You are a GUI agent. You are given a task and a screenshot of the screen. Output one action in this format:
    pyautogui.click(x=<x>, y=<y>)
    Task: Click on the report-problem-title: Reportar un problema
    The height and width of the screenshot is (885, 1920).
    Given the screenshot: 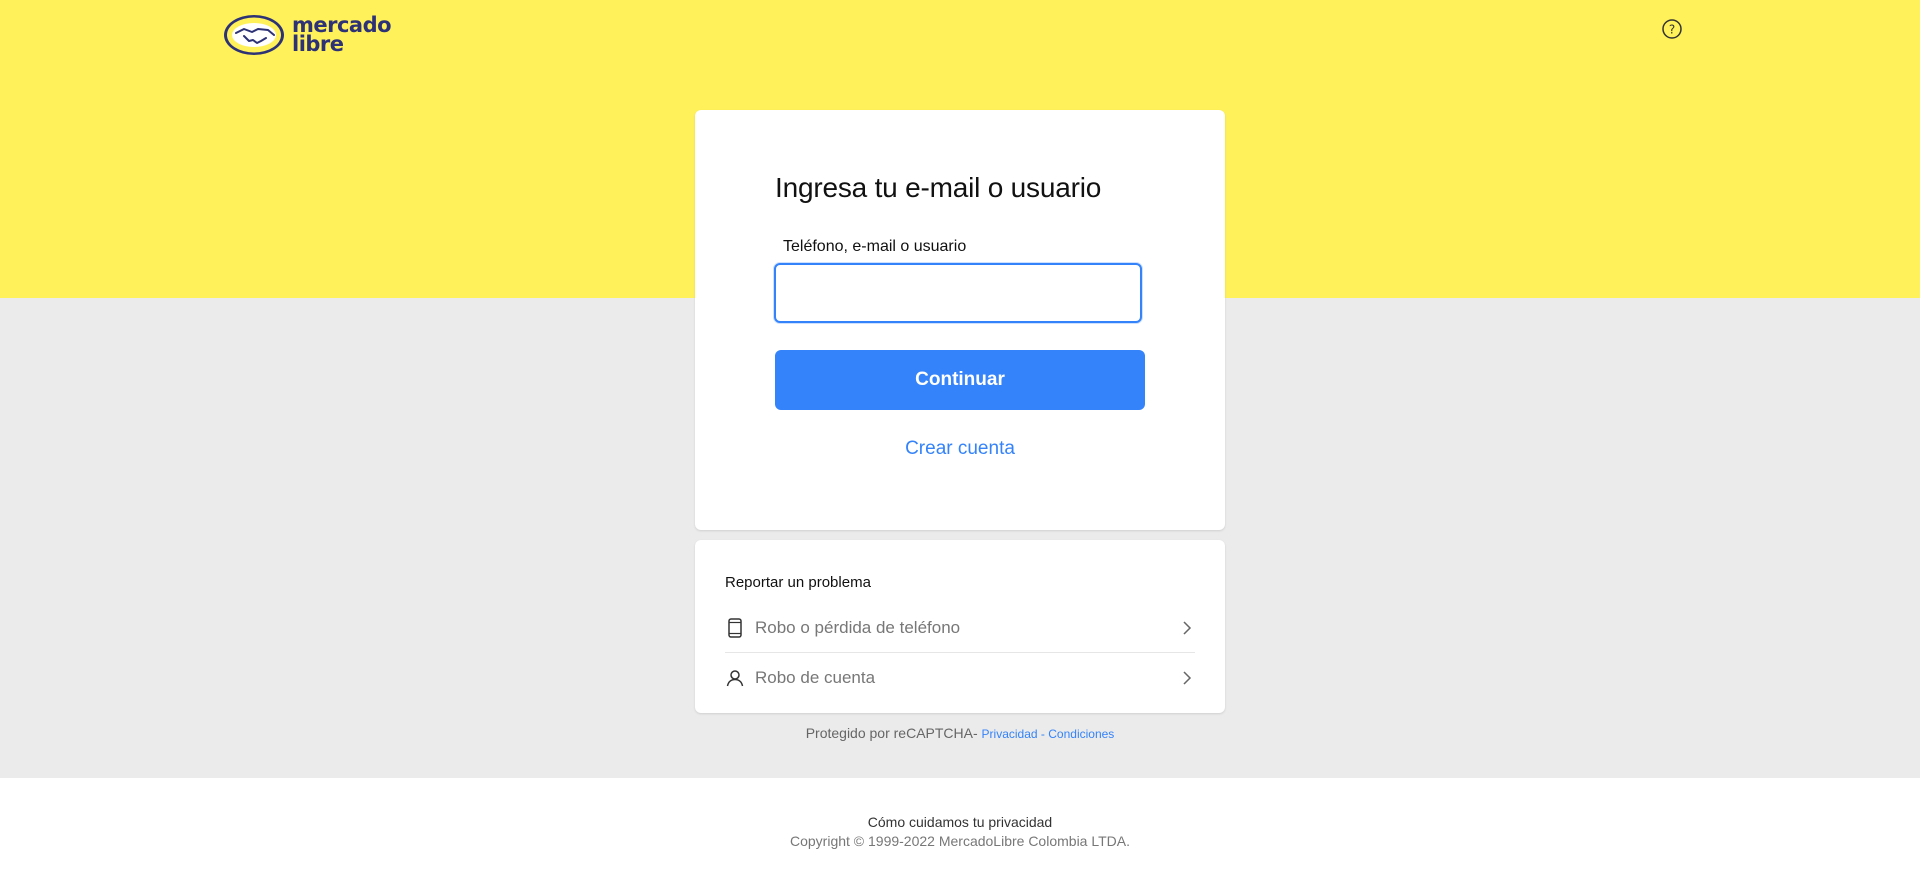 What is the action you would take?
    pyautogui.click(x=798, y=582)
    